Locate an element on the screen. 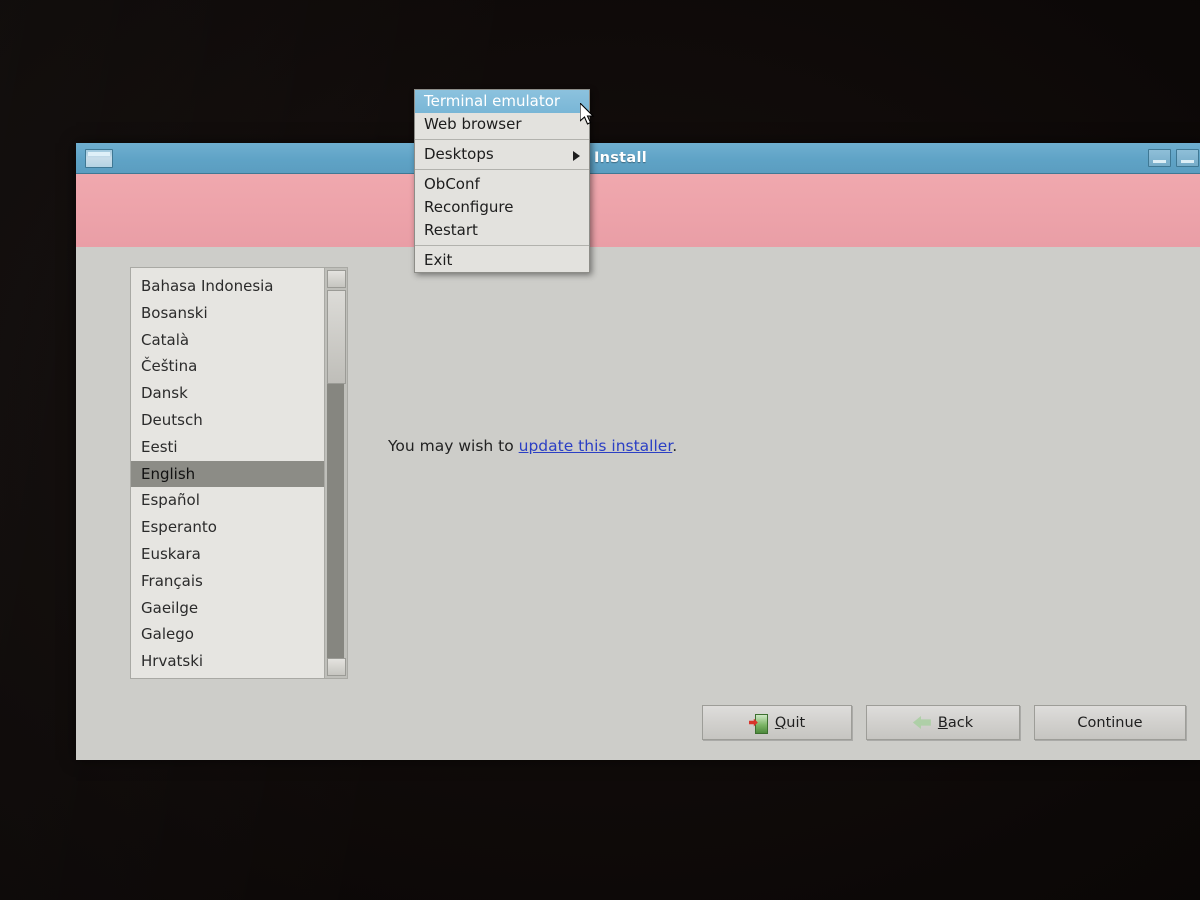 The image size is (1200, 900). exit-door-icon is located at coordinates (758, 723).